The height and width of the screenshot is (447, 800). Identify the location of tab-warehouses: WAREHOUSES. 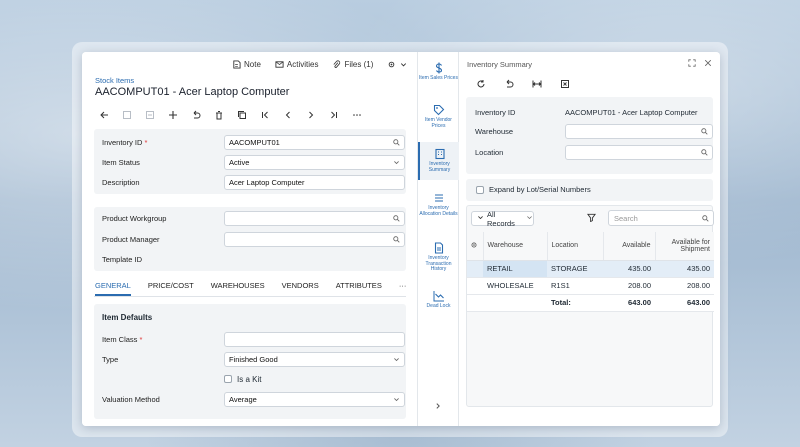
(238, 288).